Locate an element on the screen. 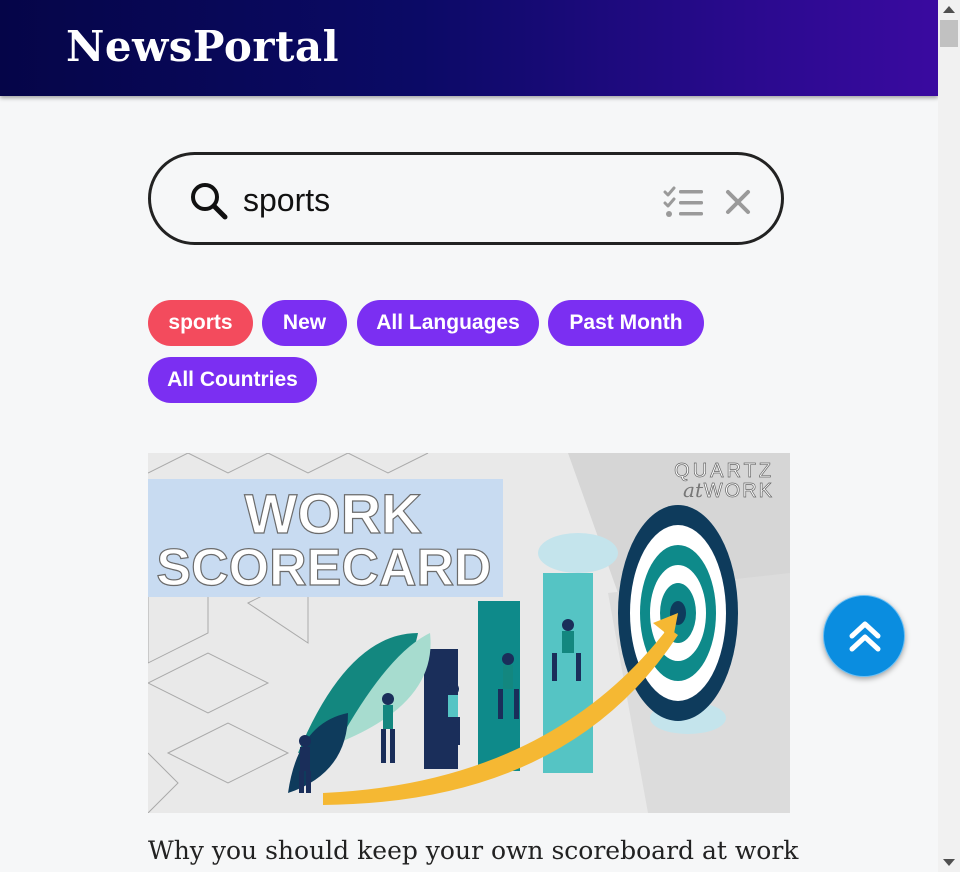 This screenshot has width=960, height=872. brand-logo: NewsPortal is located at coordinates (202, 46).